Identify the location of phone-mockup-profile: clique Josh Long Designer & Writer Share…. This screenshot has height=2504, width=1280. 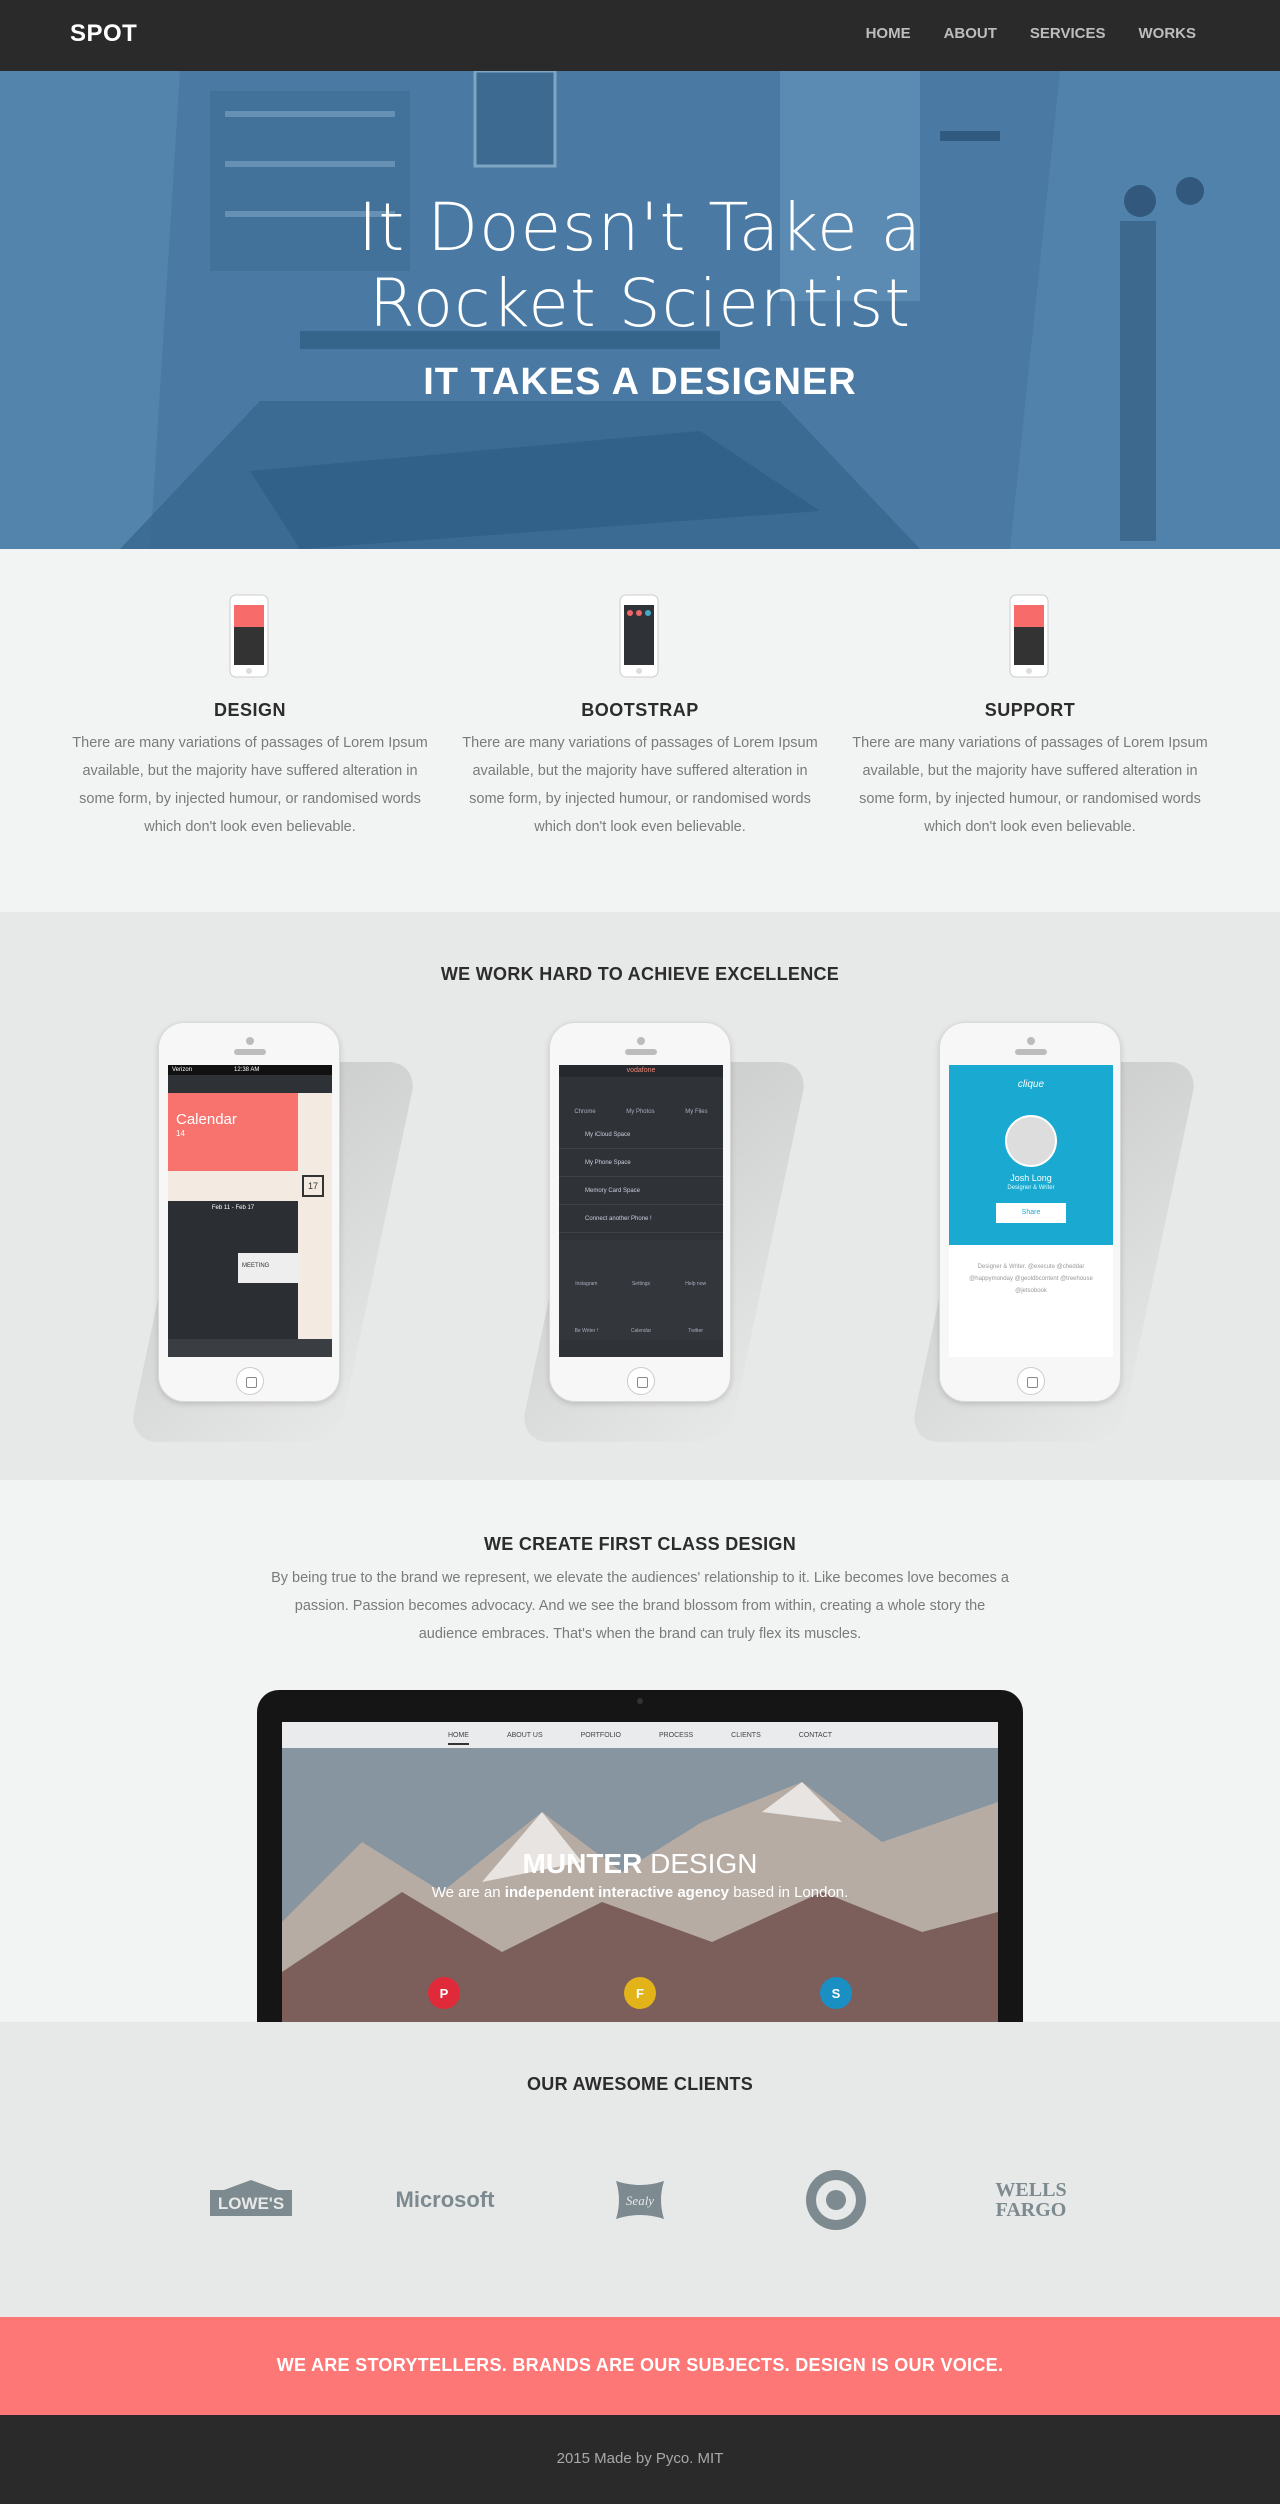
(1054, 1232).